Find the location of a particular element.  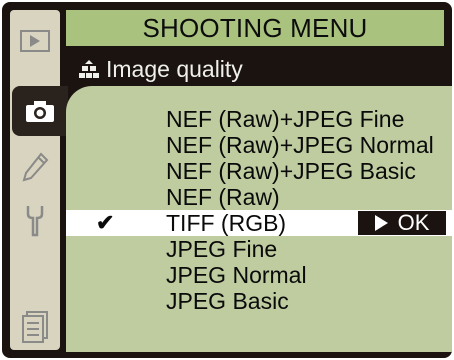

option-tiff-rgb: ✔ TIFF (RGB) OK is located at coordinates (259, 223).